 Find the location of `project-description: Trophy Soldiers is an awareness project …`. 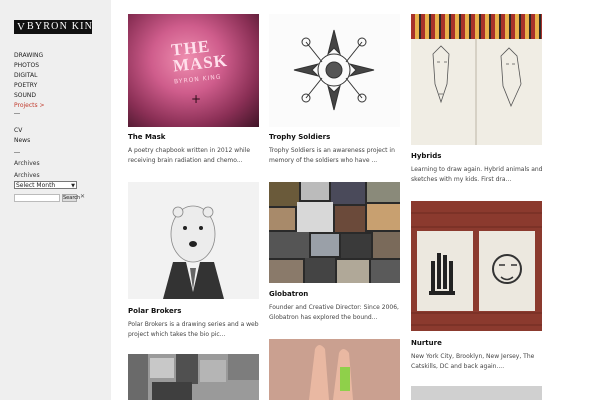

project-description: Trophy Soldiers is an awareness project … is located at coordinates (332, 155).